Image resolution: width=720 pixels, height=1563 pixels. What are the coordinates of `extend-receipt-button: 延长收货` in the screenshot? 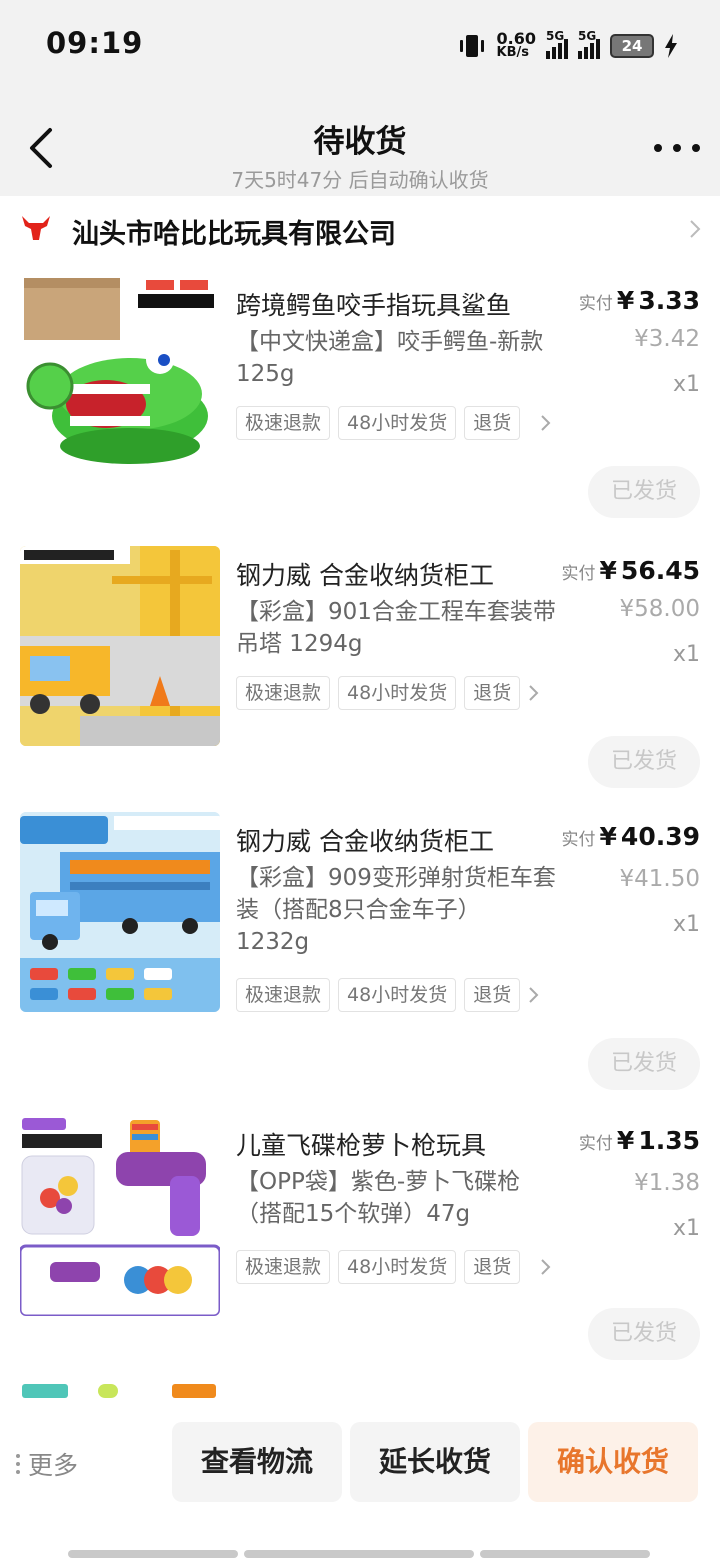 It's located at (435, 1462).